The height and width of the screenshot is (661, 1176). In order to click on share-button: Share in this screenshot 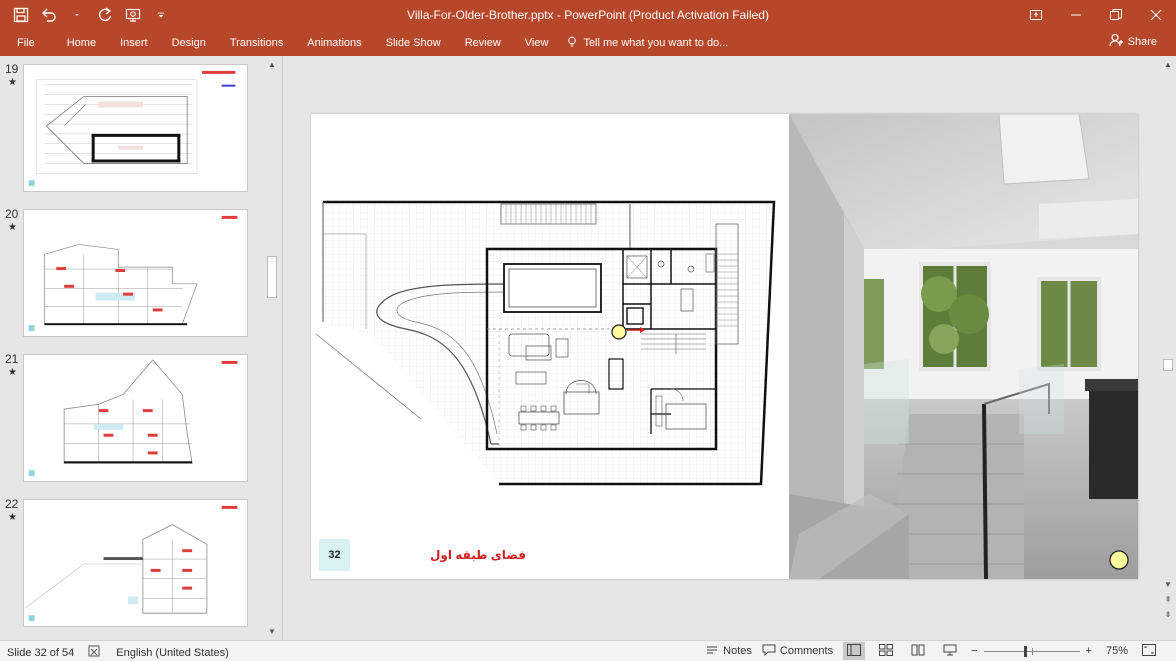, I will do `click(1133, 41)`.